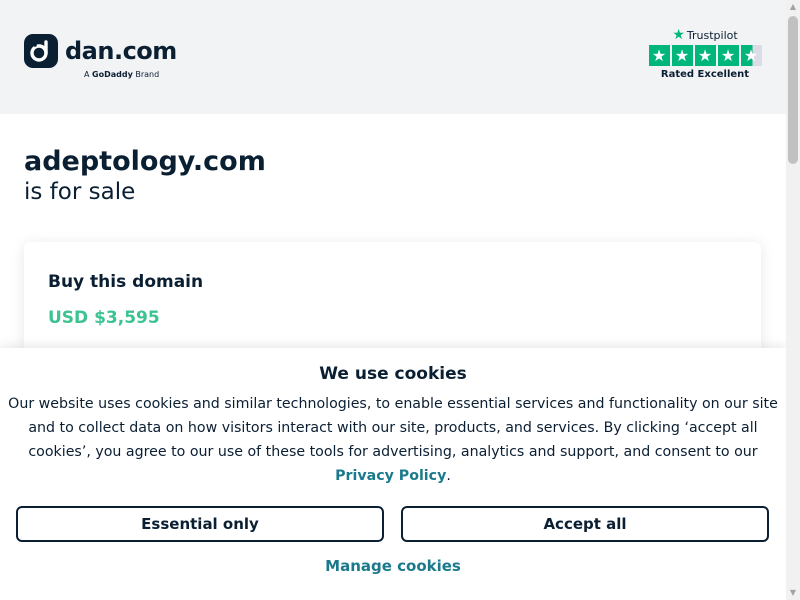  I want to click on scroll-down-arrow-icon: ▼, so click(793, 593).